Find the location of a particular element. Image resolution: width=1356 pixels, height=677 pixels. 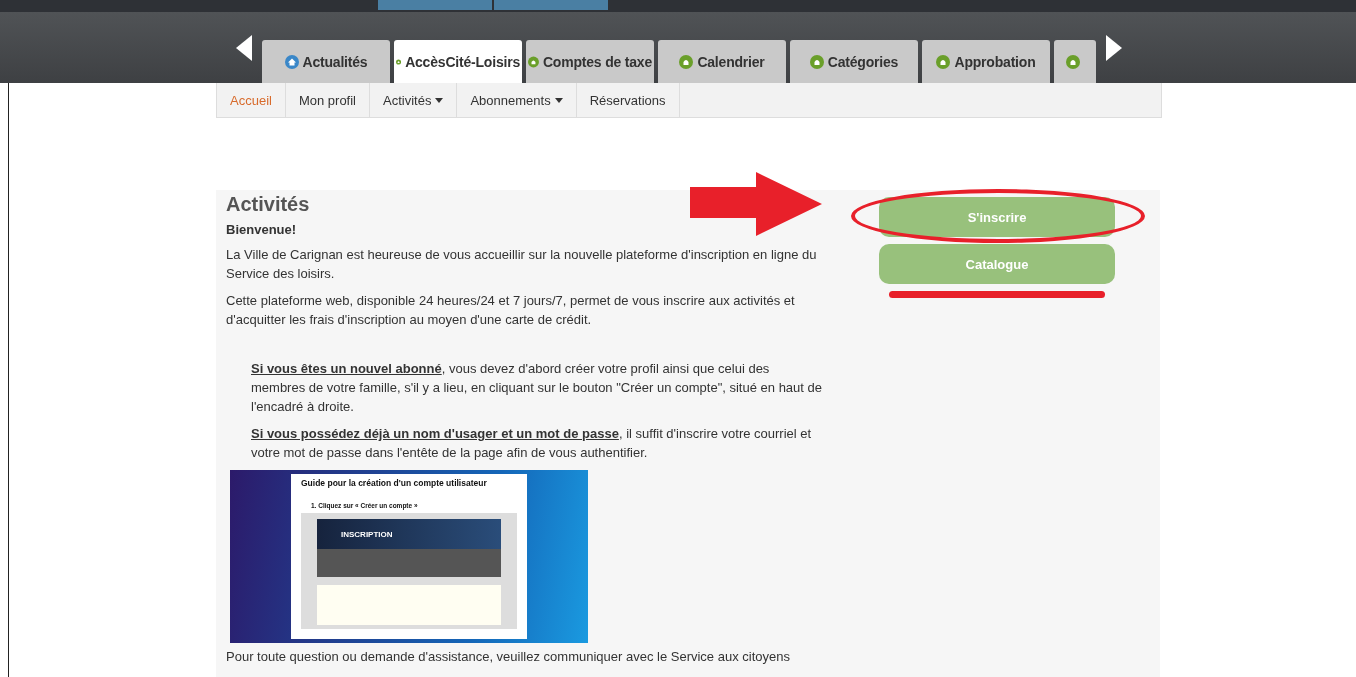

sub-nav-item: Activités is located at coordinates (414, 100).